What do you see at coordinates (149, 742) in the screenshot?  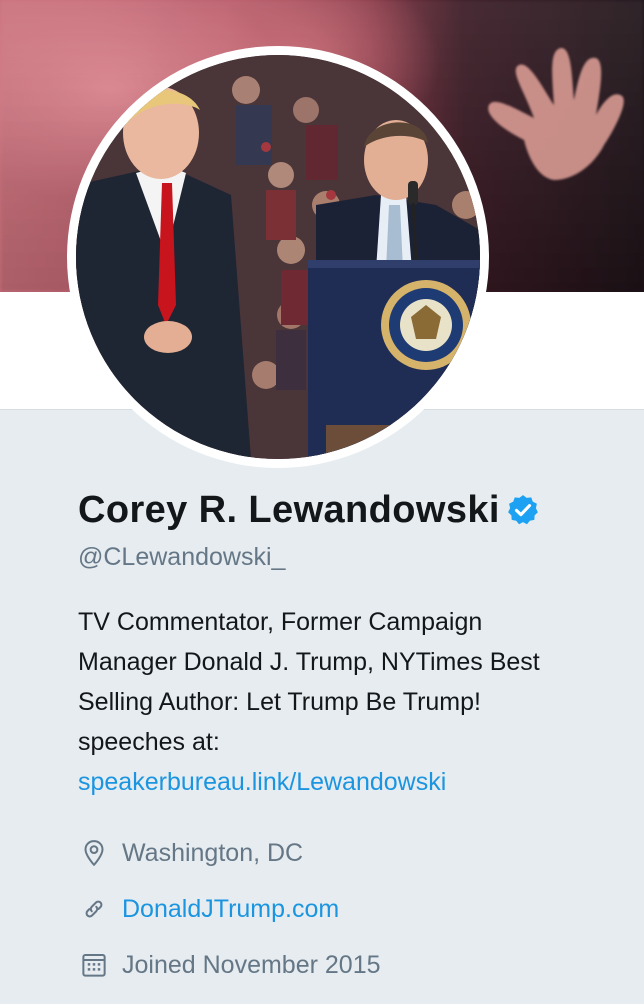 I see `bio-line: speeches at:` at bounding box center [149, 742].